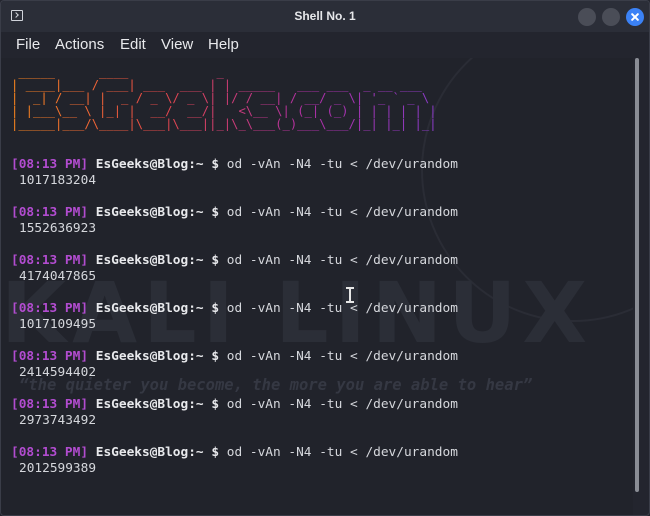 The image size is (650, 516). I want to click on menu-help: Help, so click(223, 44).